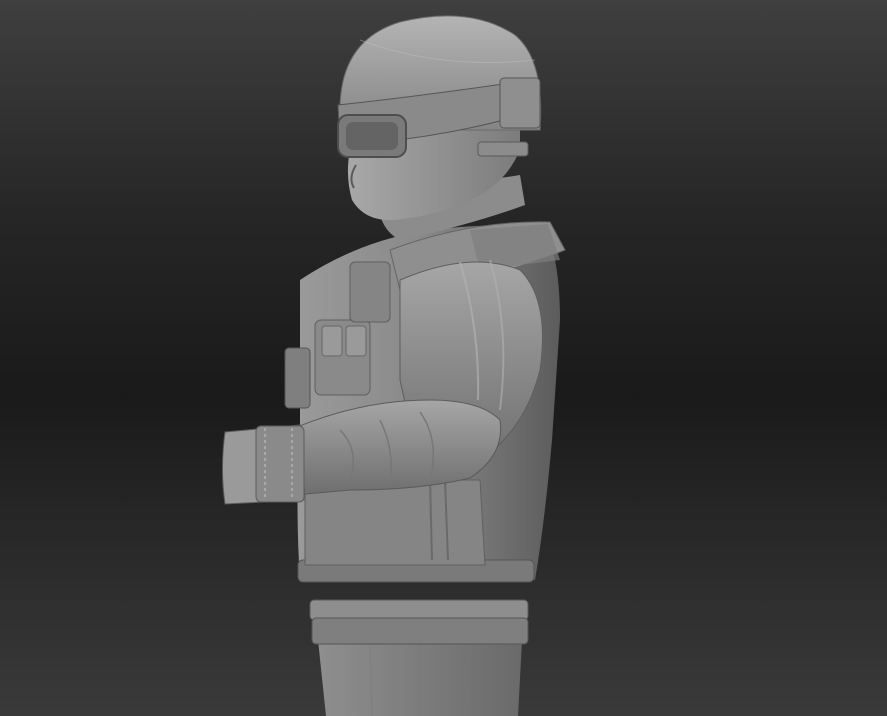  Describe the element at coordinates (420, 677) in the screenshot. I see `trousers` at that location.